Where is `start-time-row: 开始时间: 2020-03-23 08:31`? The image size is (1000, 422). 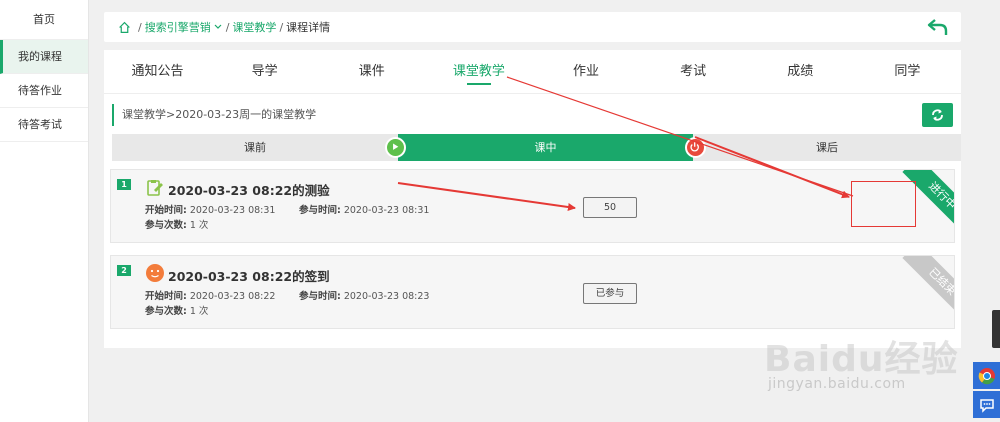
start-time-row: 开始时间: 2020-03-23 08:31 is located at coordinates (210, 209).